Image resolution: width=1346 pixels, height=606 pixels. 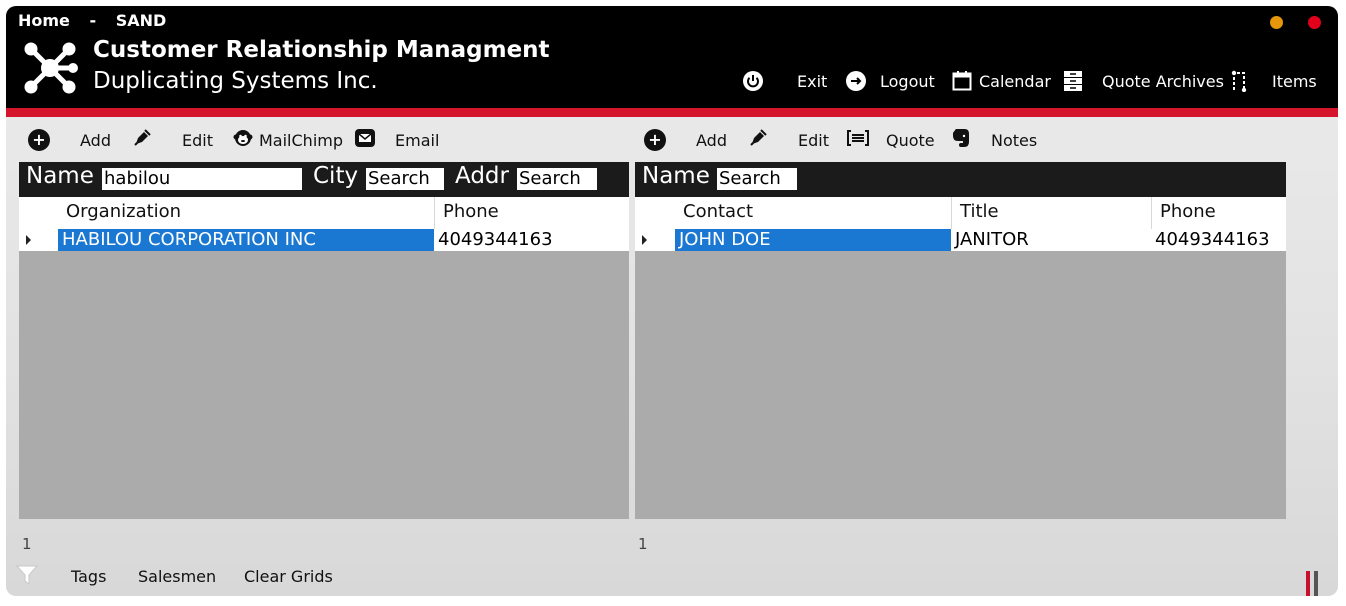 I want to click on items-nav: Items, so click(x=1274, y=81).